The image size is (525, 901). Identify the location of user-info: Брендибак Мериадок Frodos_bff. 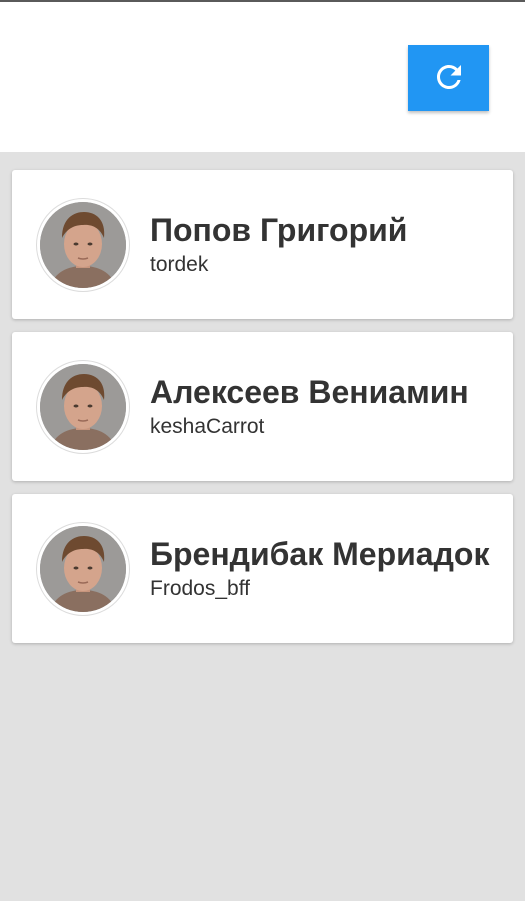
(326, 568).